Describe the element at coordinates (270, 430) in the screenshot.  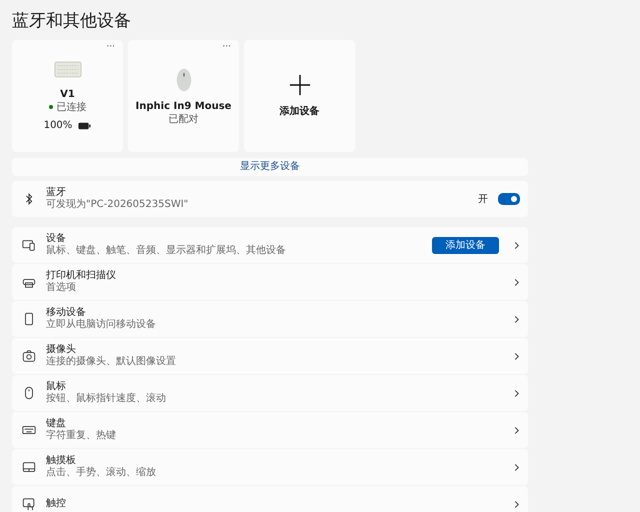
I see `settings-row: 键盘 字符重复、热键` at that location.